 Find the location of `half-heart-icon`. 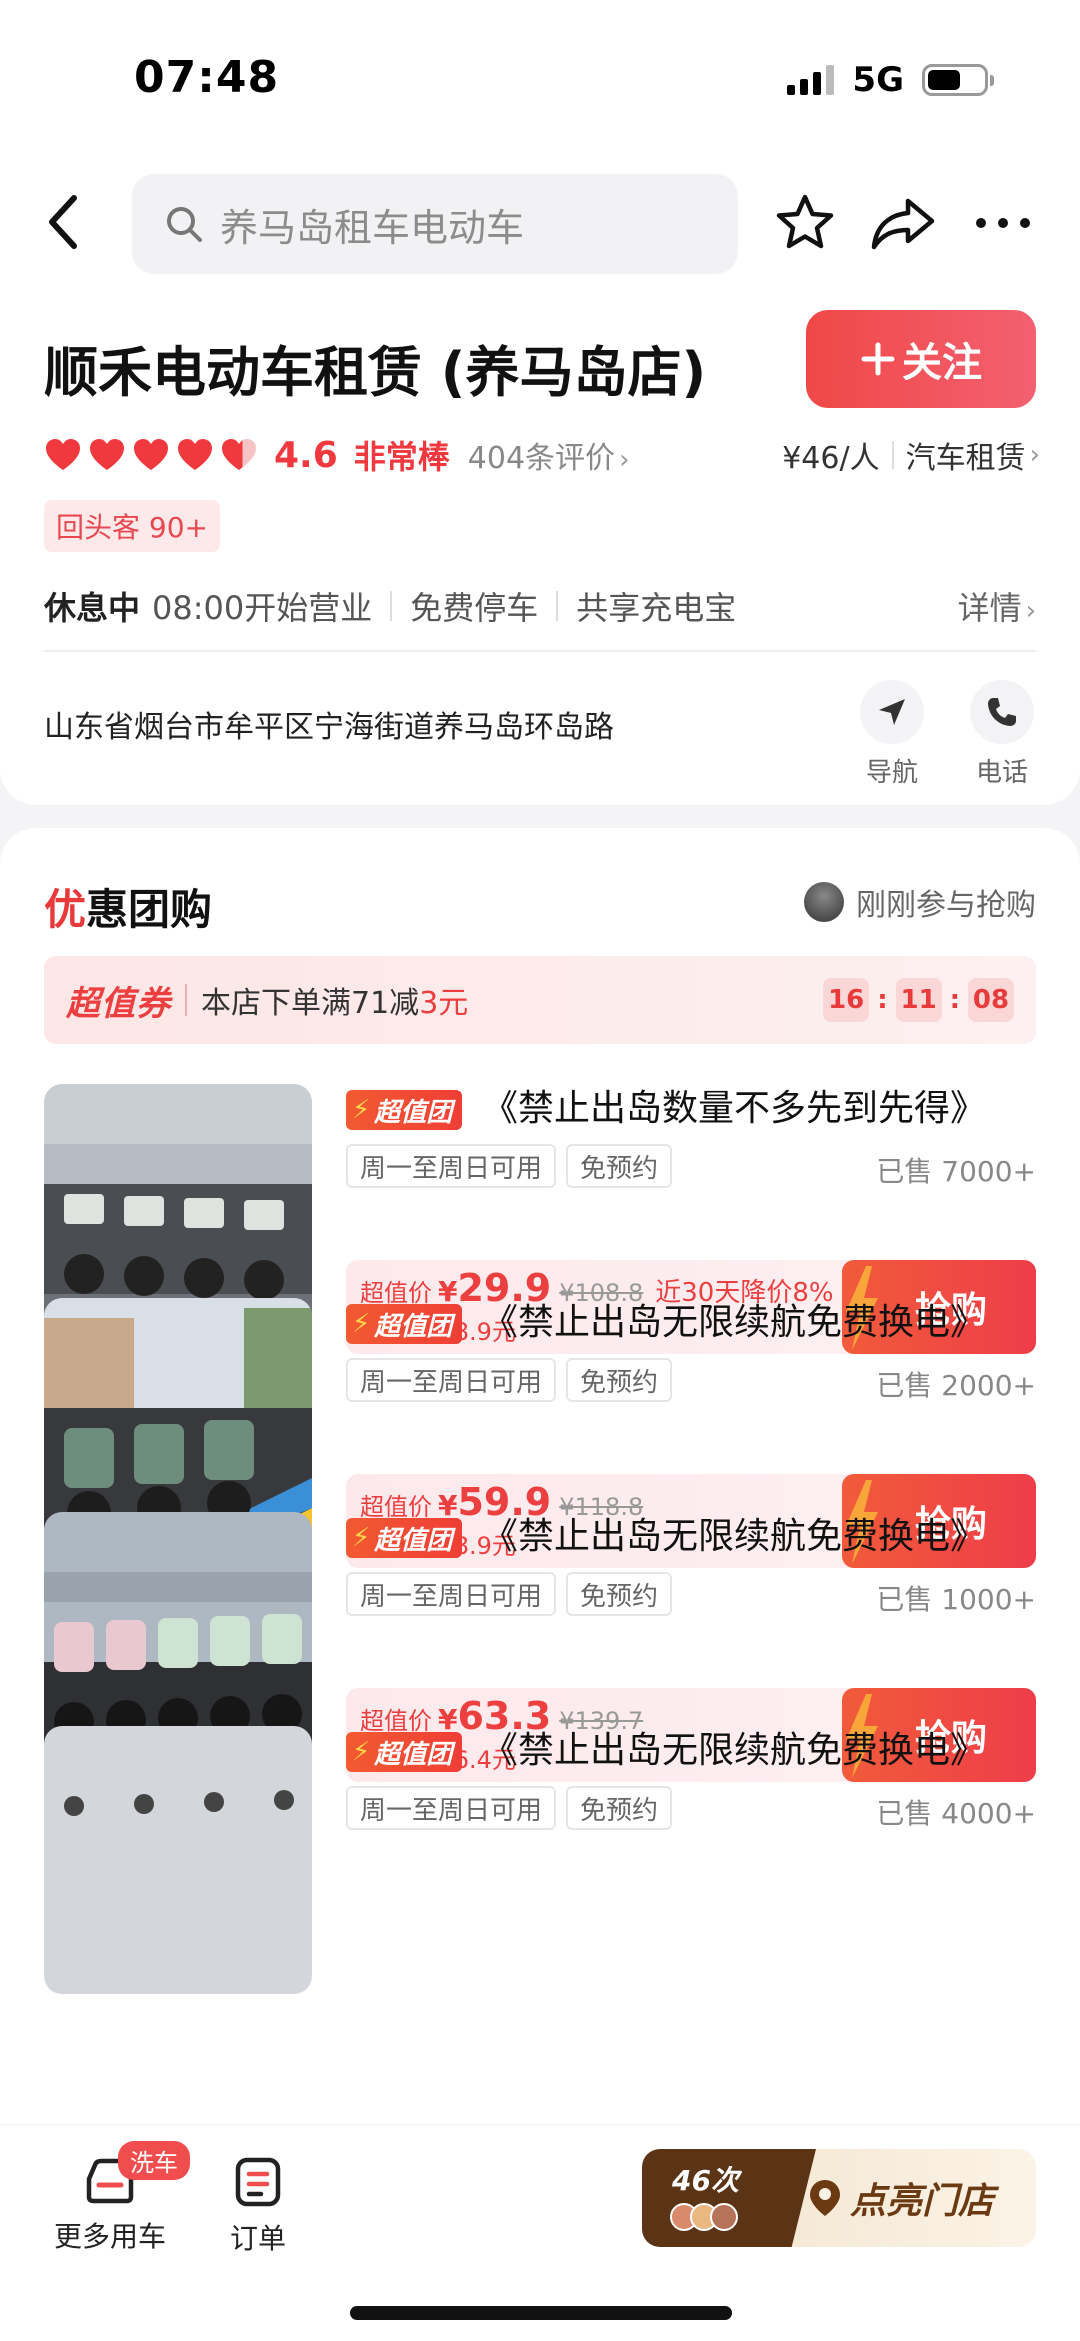

half-heart-icon is located at coordinates (239, 454).